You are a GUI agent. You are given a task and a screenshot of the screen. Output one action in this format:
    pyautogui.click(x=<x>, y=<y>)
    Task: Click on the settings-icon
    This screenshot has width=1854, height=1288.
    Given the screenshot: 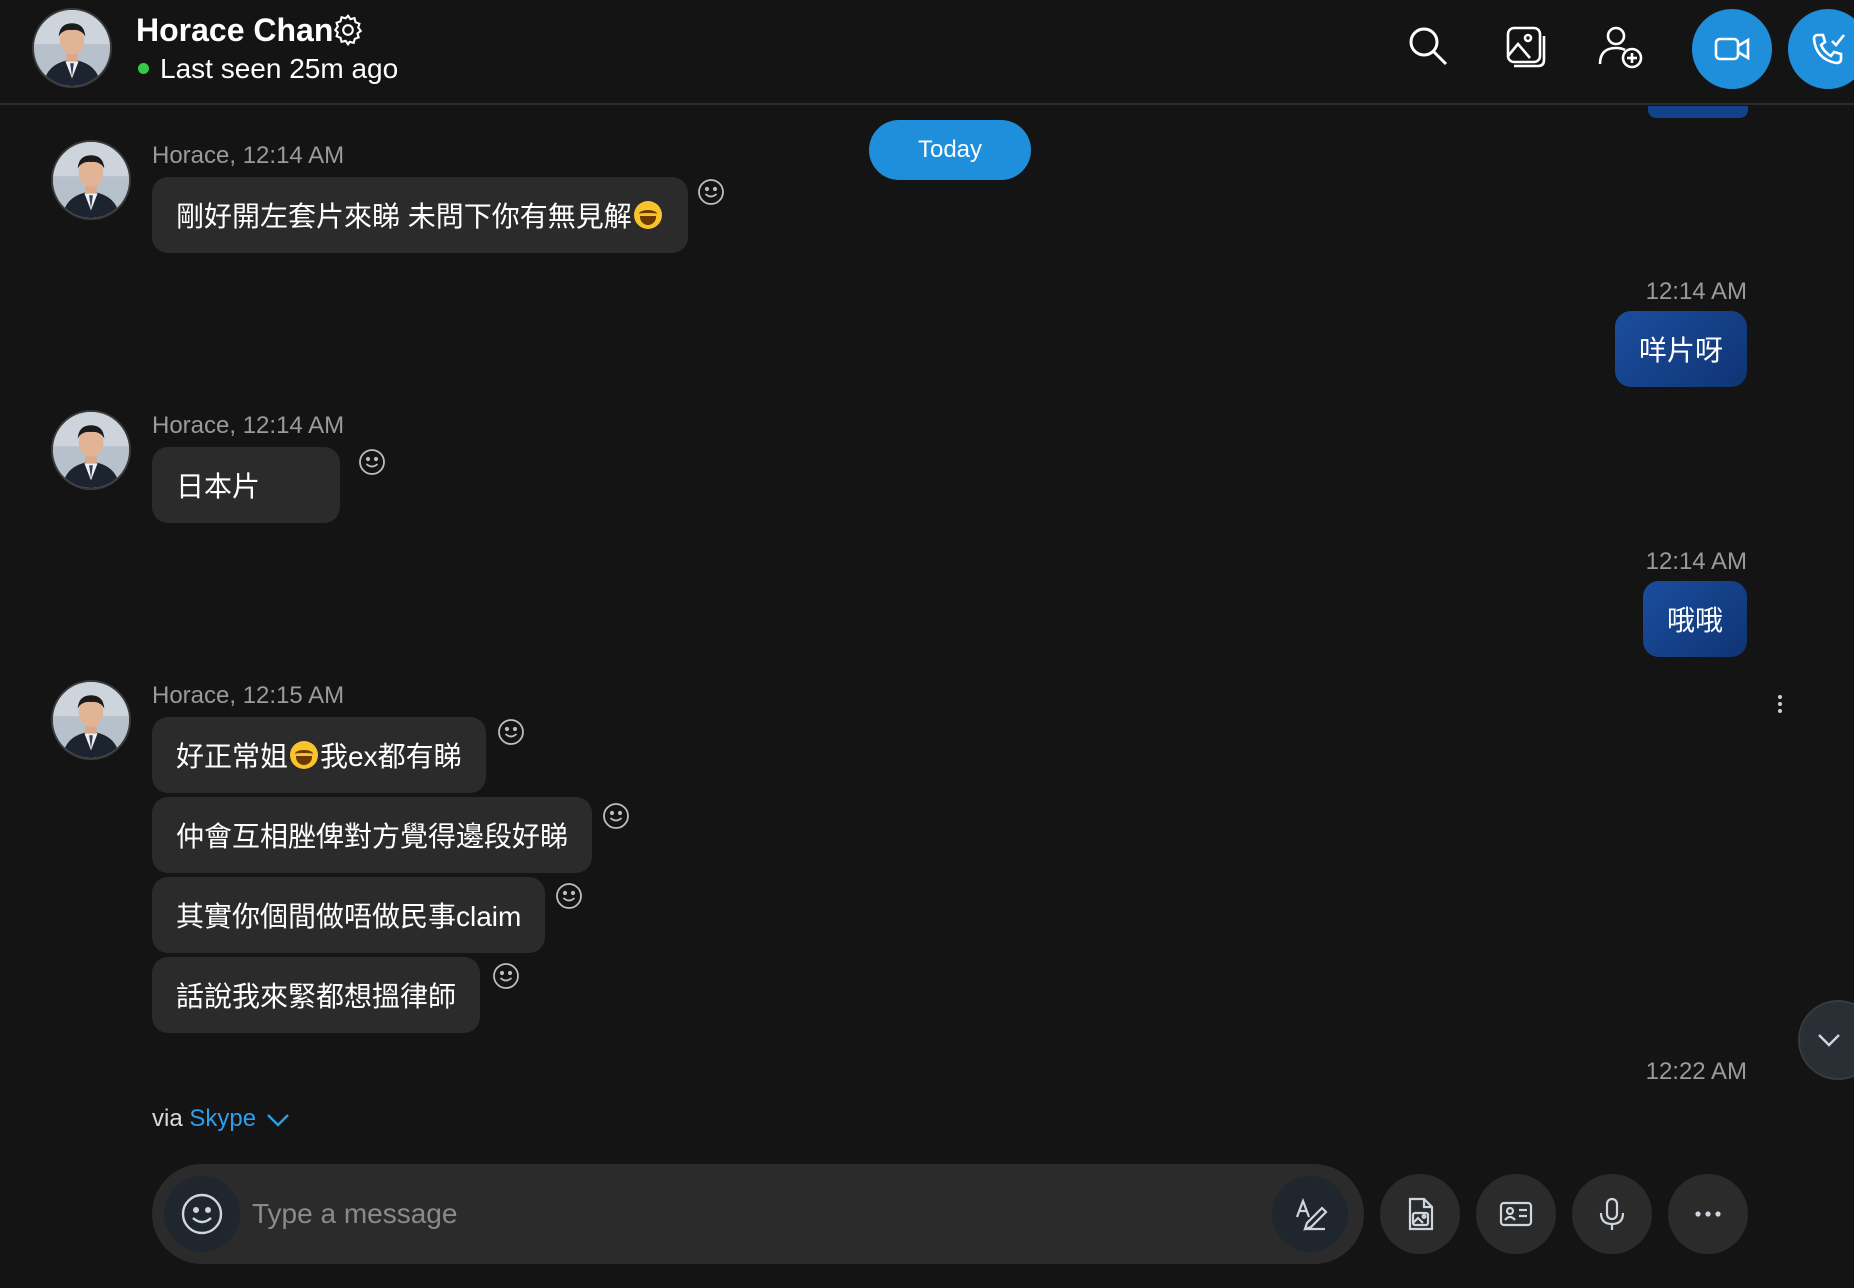 What is the action you would take?
    pyautogui.click(x=348, y=30)
    